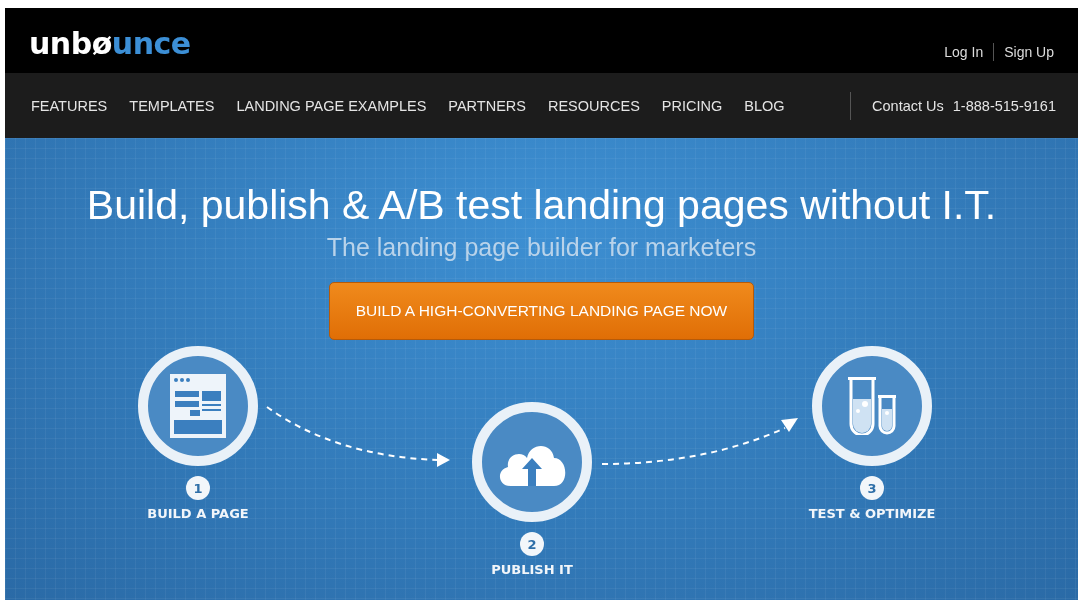 The height and width of the screenshot is (604, 1083). Describe the element at coordinates (532, 569) in the screenshot. I see `step-label: PUBLISH IT` at that location.